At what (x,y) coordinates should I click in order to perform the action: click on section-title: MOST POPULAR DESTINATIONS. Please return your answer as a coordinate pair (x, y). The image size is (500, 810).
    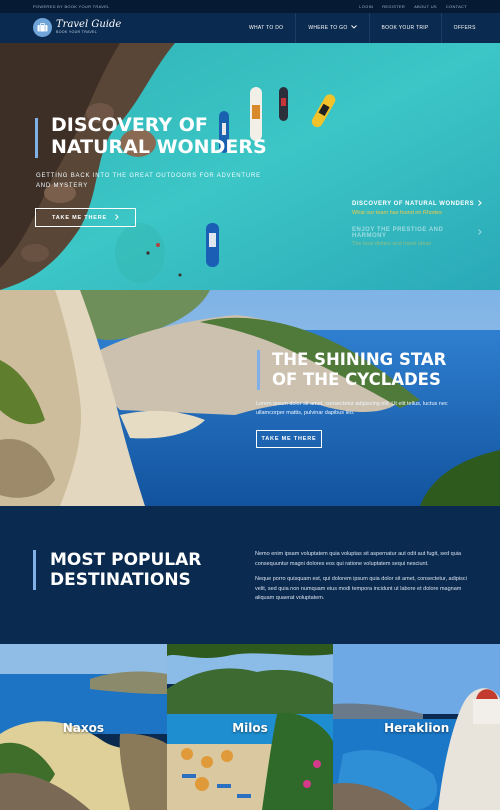
    Looking at the image, I should click on (125, 570).